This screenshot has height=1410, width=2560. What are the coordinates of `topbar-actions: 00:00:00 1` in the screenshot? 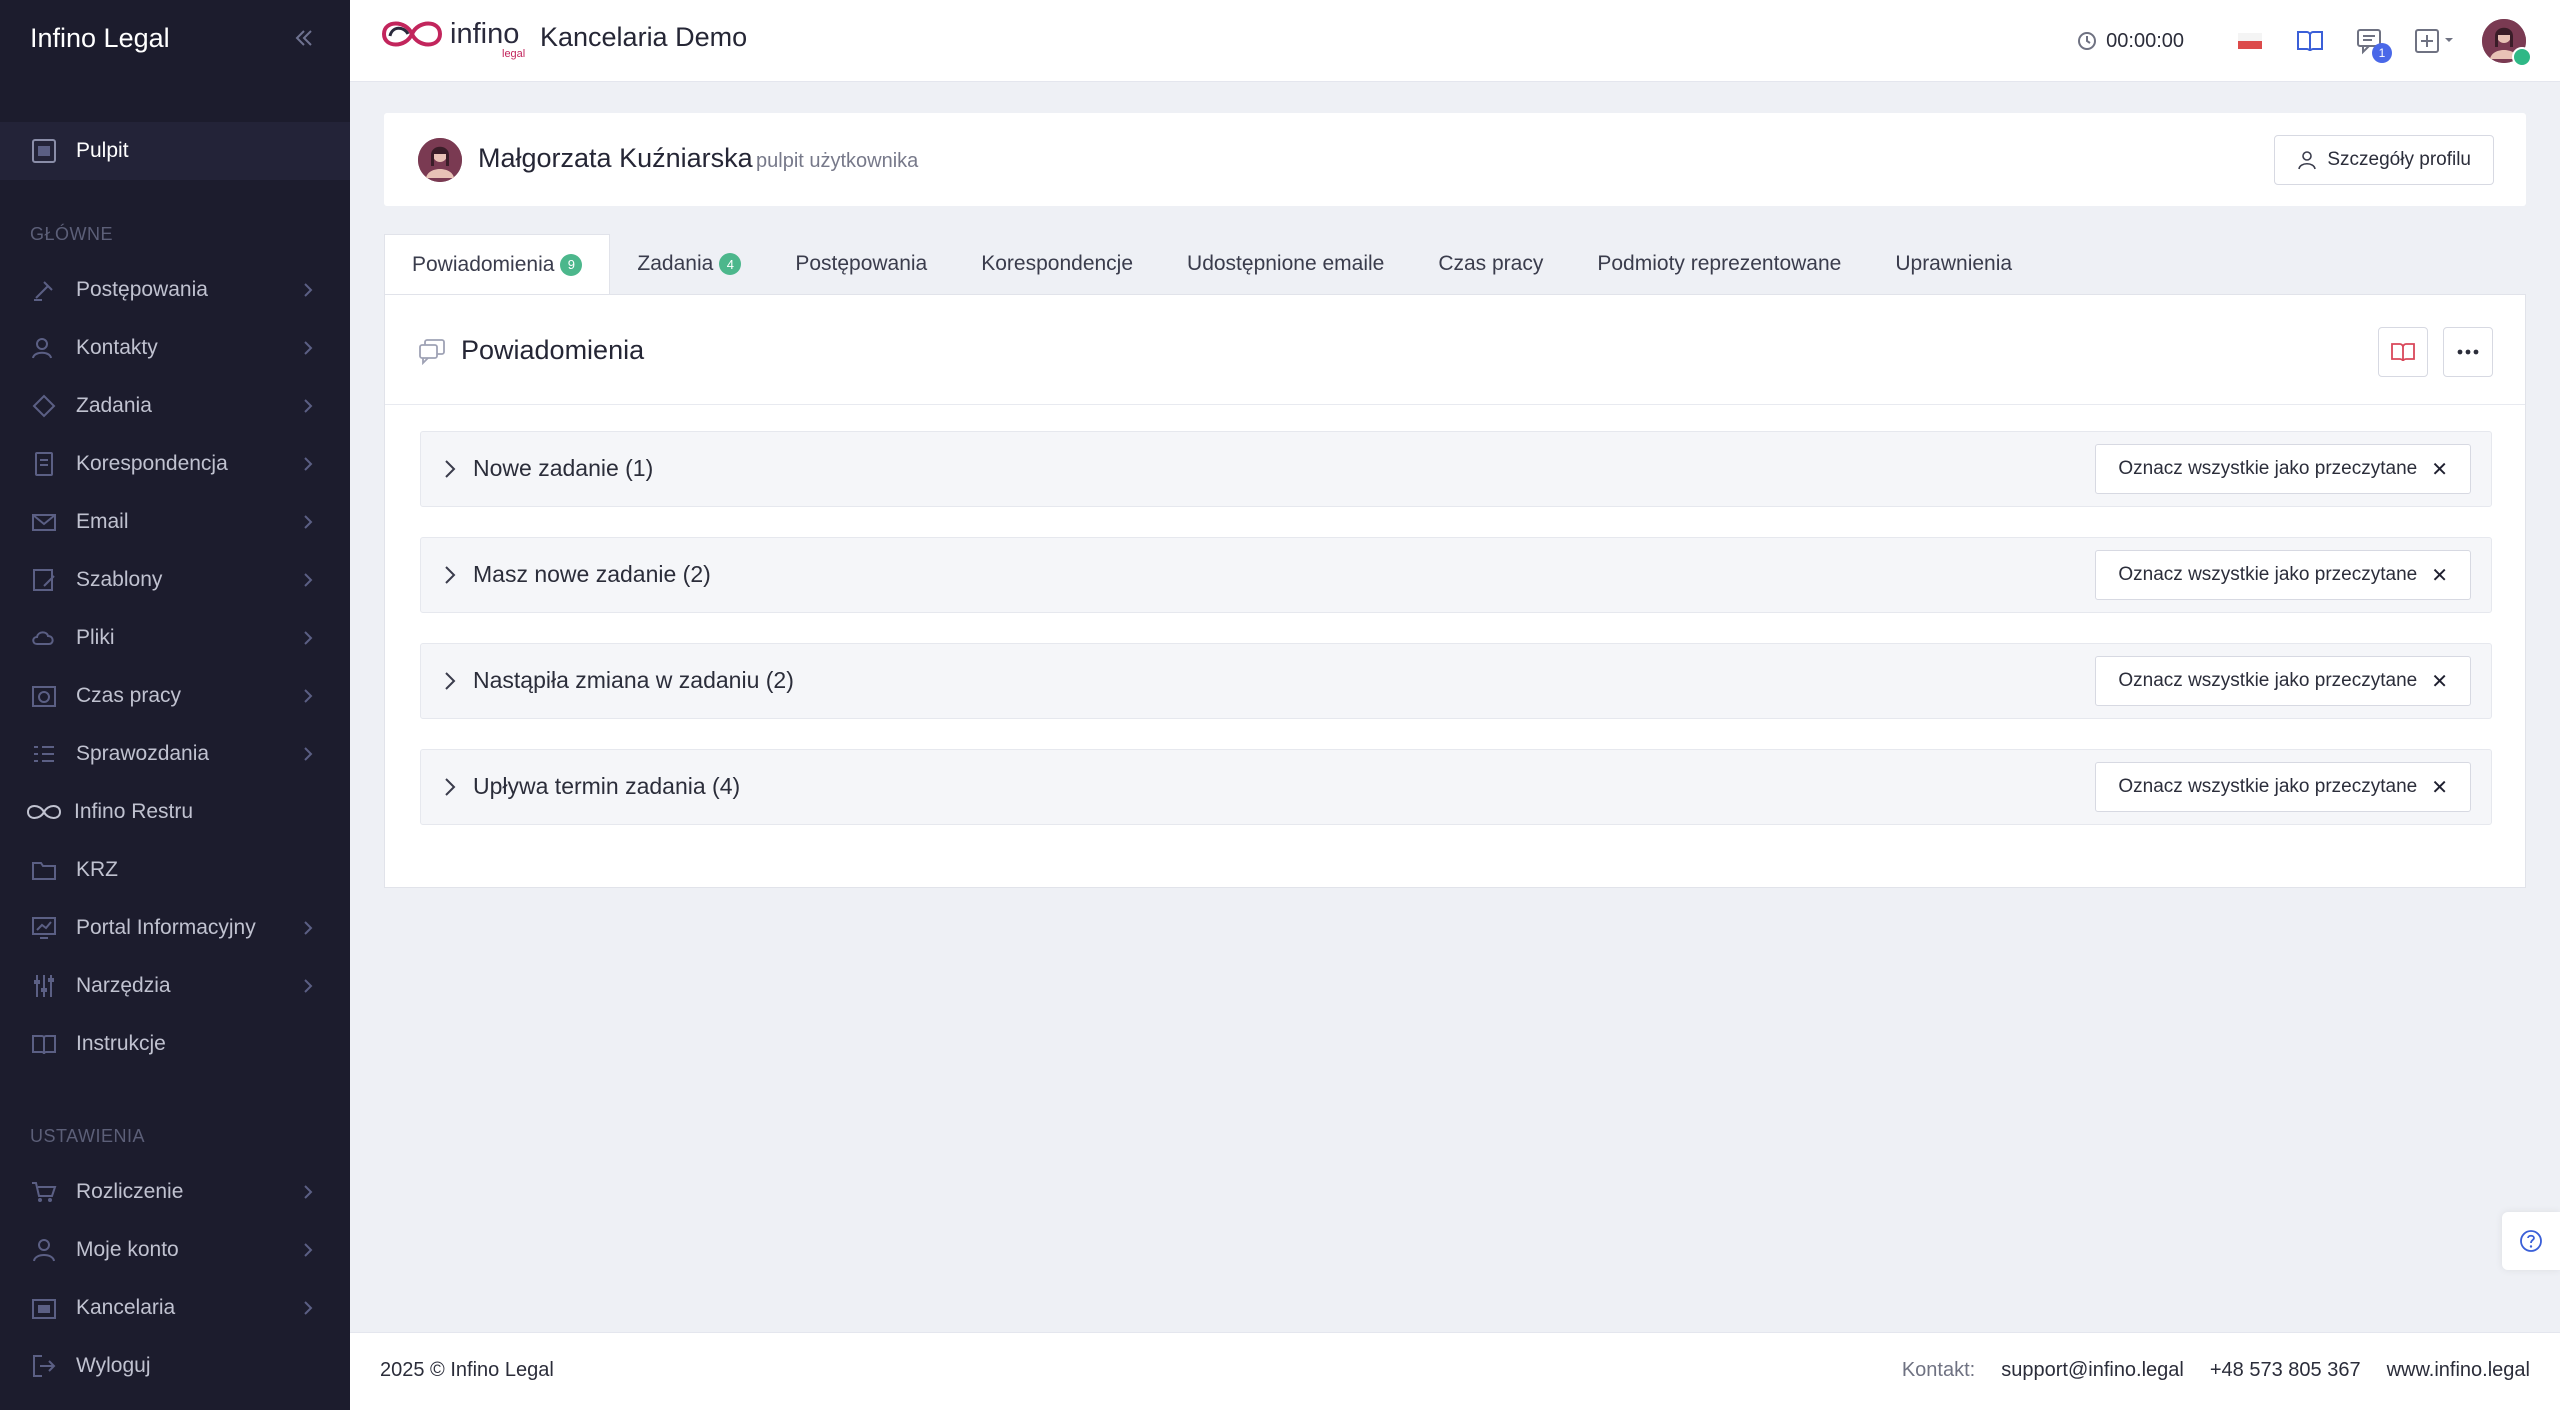 It's located at (2304, 41).